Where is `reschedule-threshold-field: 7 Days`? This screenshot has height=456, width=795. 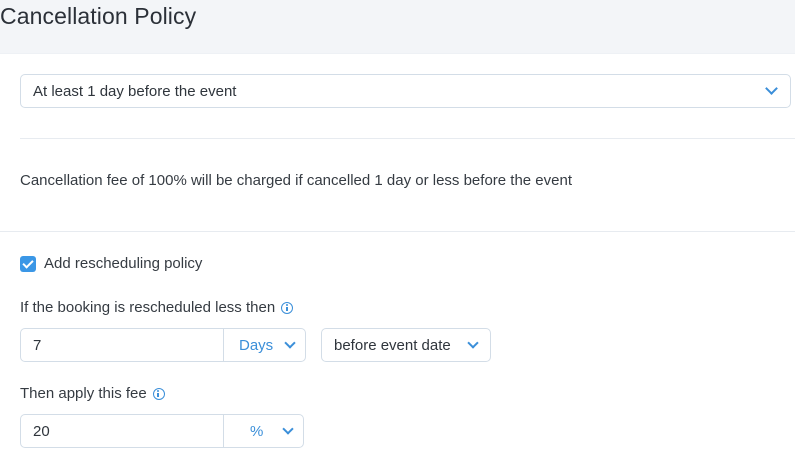 reschedule-threshold-field: 7 Days is located at coordinates (163, 345).